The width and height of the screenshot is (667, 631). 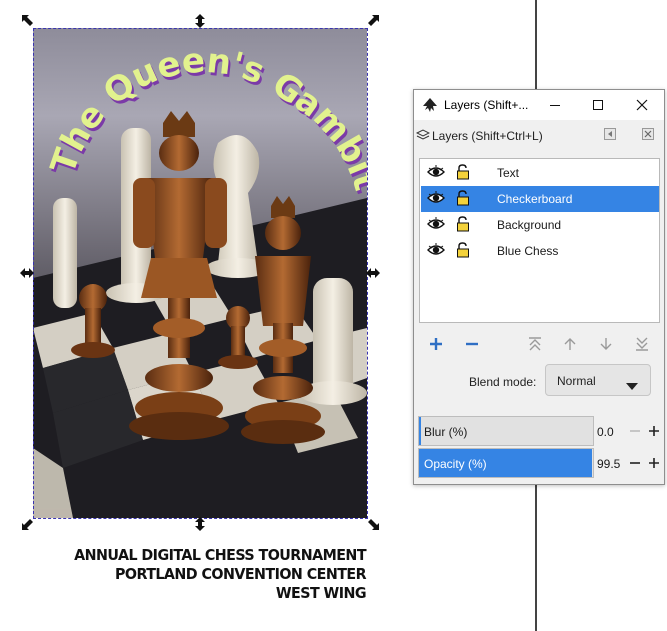 I want to click on dock-title: Layers (Shift+Ctrl+L), so click(x=487, y=136).